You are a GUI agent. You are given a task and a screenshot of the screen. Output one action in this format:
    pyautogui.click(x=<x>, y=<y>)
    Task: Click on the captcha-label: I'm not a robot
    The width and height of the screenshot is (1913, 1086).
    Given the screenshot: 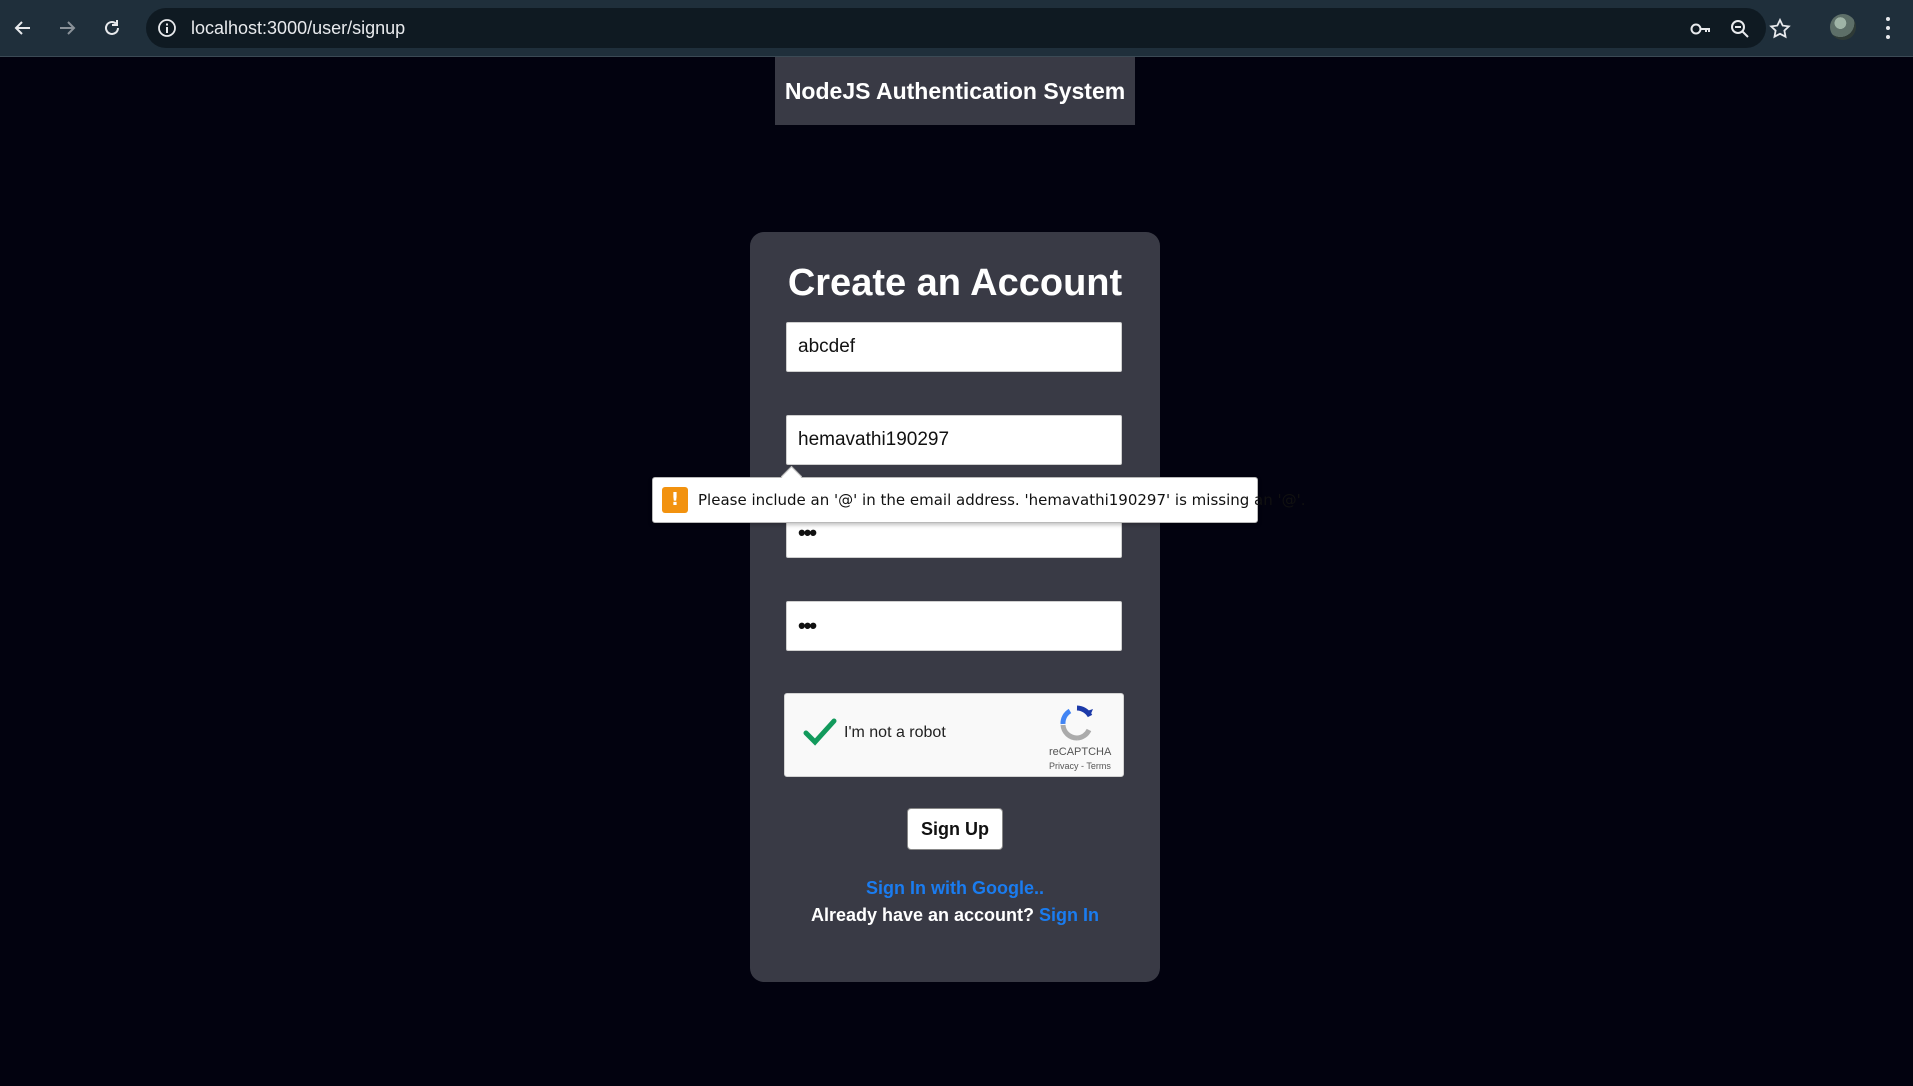 What is the action you would take?
    pyautogui.click(x=895, y=732)
    